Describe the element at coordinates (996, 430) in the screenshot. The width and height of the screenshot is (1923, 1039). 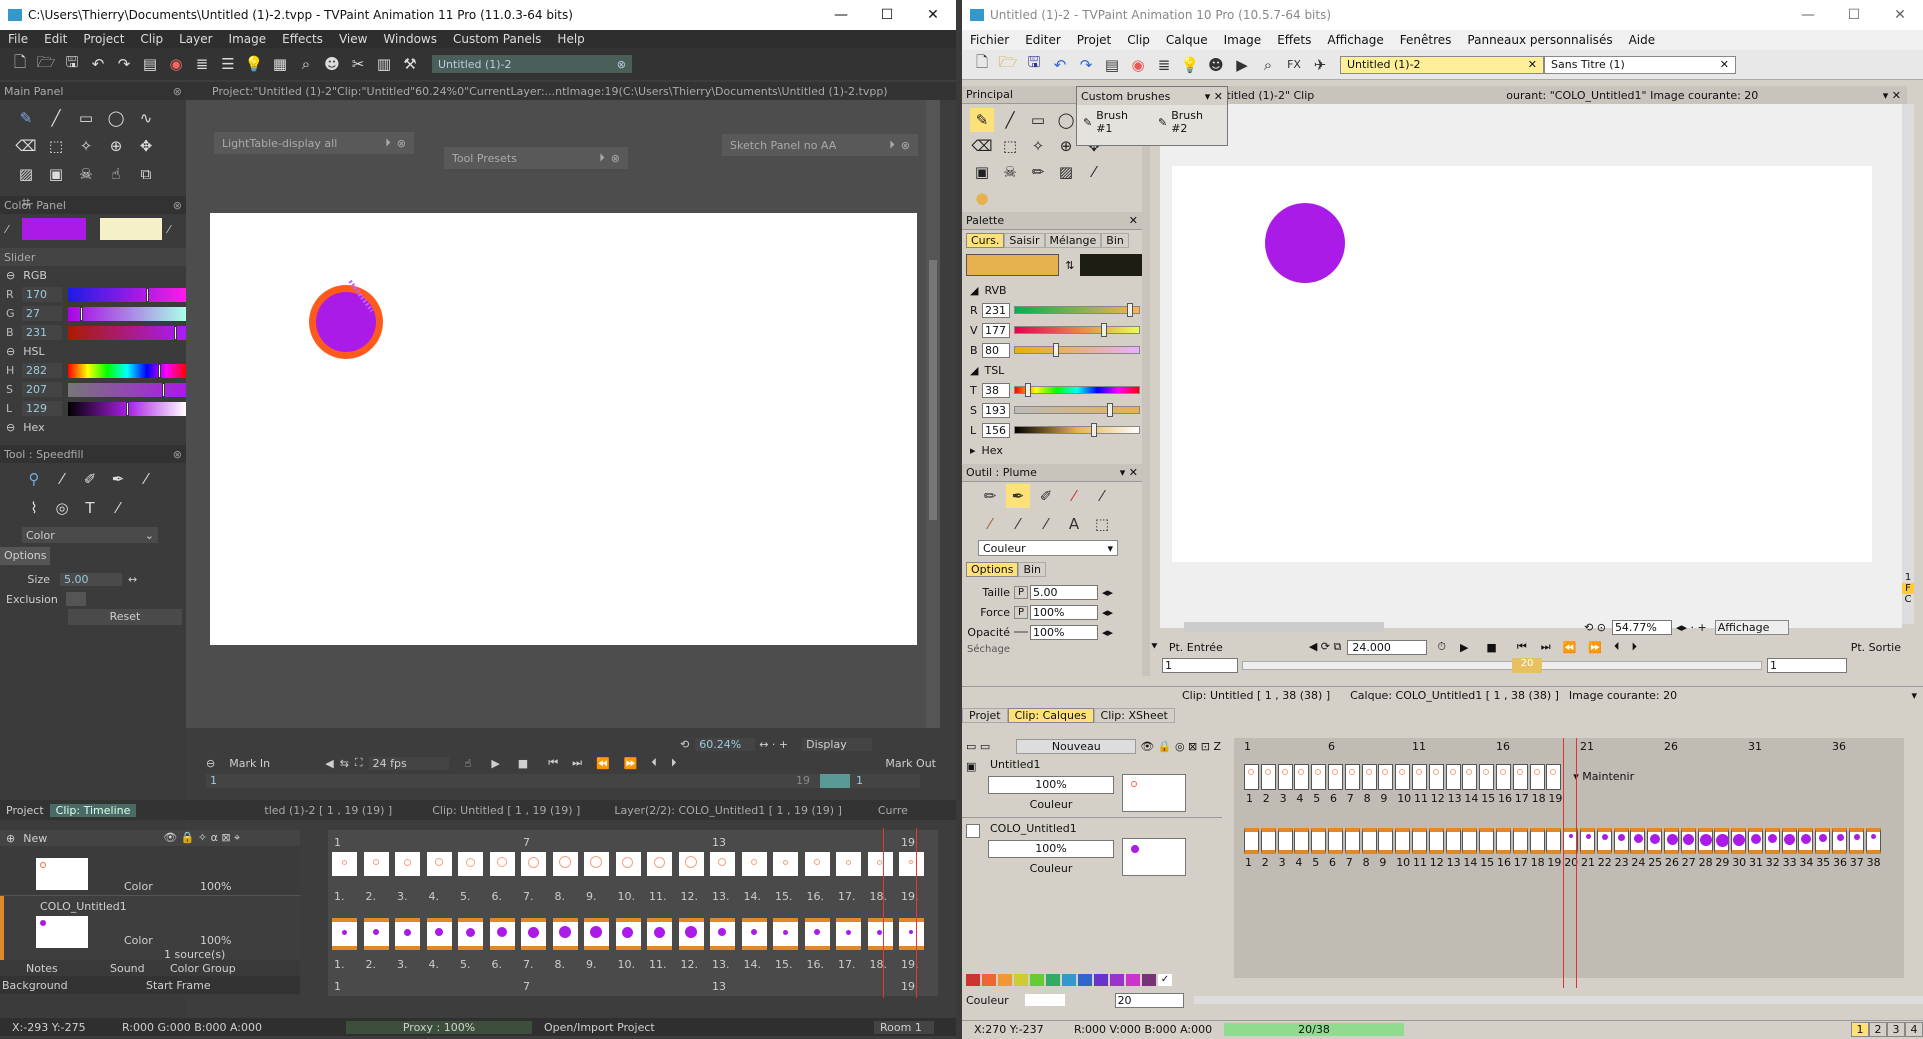
I see `slider-value: 156` at that location.